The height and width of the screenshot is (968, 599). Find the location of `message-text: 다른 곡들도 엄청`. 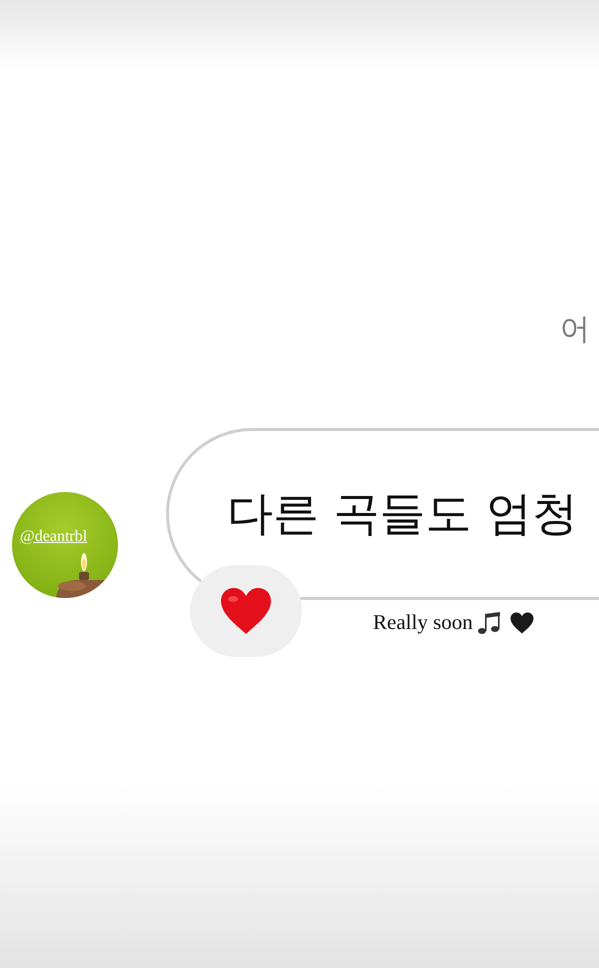

message-text: 다른 곡들도 엄청 is located at coordinates (402, 513).